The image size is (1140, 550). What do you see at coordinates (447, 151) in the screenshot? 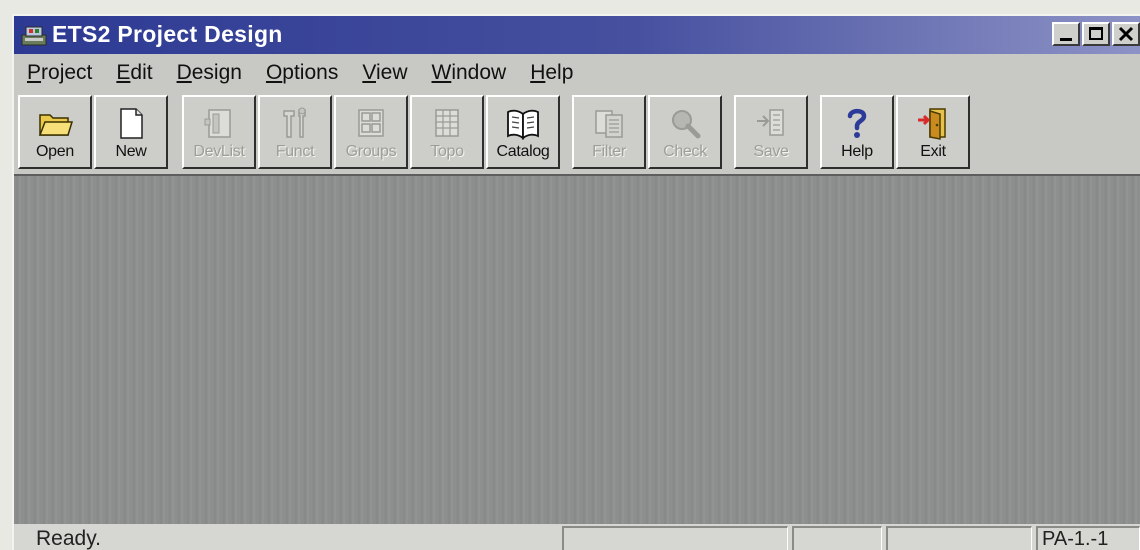
I see `topo-label: Topo` at bounding box center [447, 151].